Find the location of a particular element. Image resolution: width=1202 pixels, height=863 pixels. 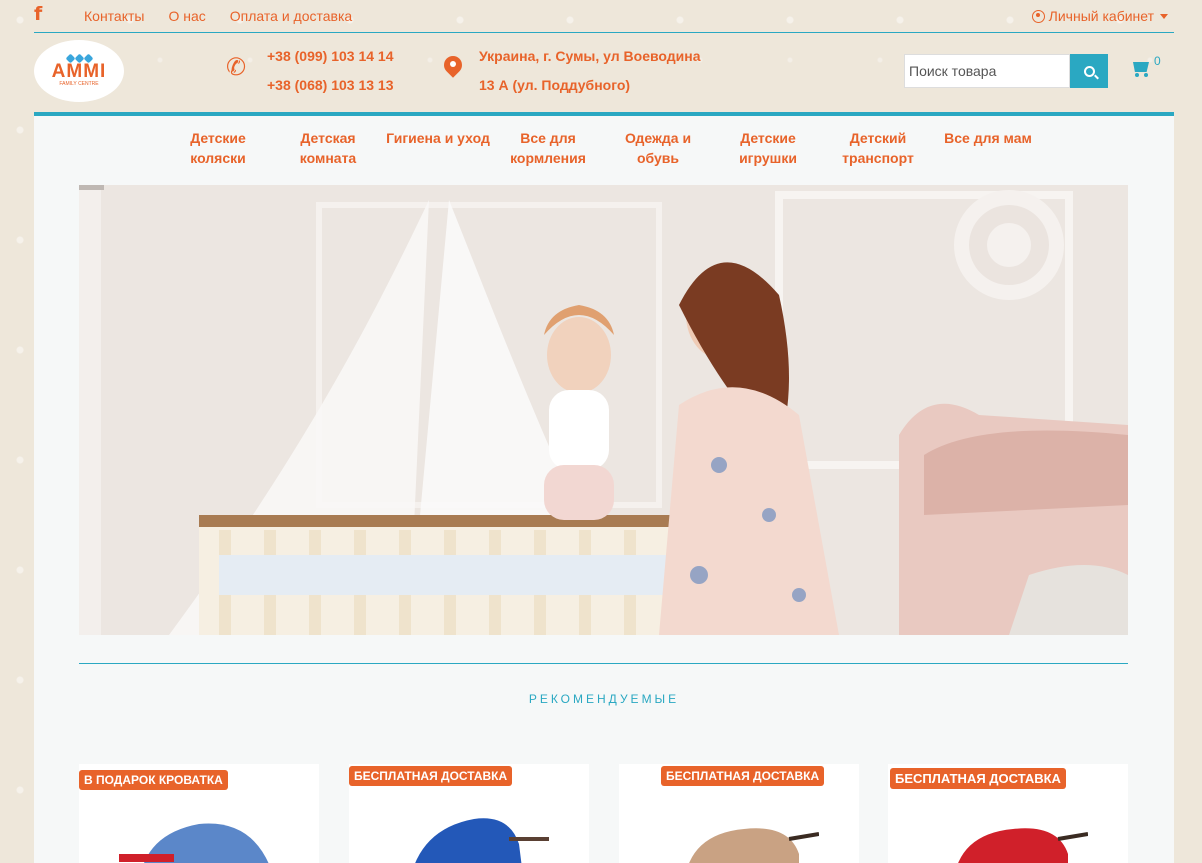

phone-number-2: +38 (068) 103 13 13 is located at coordinates (342, 89).